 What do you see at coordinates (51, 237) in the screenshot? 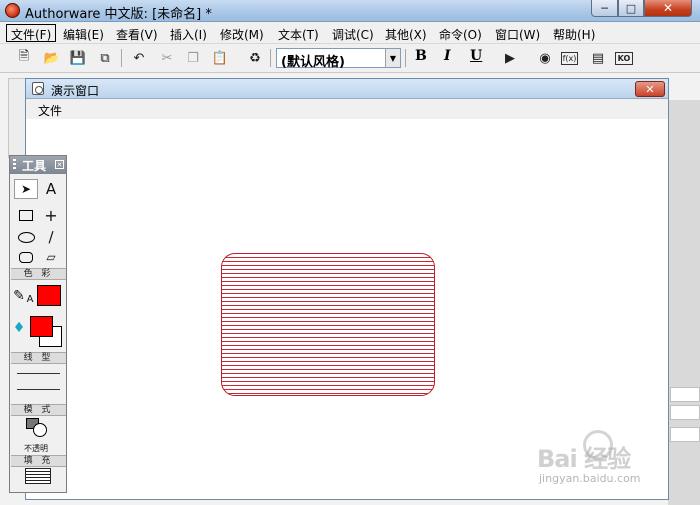
I see `diagonal-line-tool-icon: ∕` at bounding box center [51, 237].